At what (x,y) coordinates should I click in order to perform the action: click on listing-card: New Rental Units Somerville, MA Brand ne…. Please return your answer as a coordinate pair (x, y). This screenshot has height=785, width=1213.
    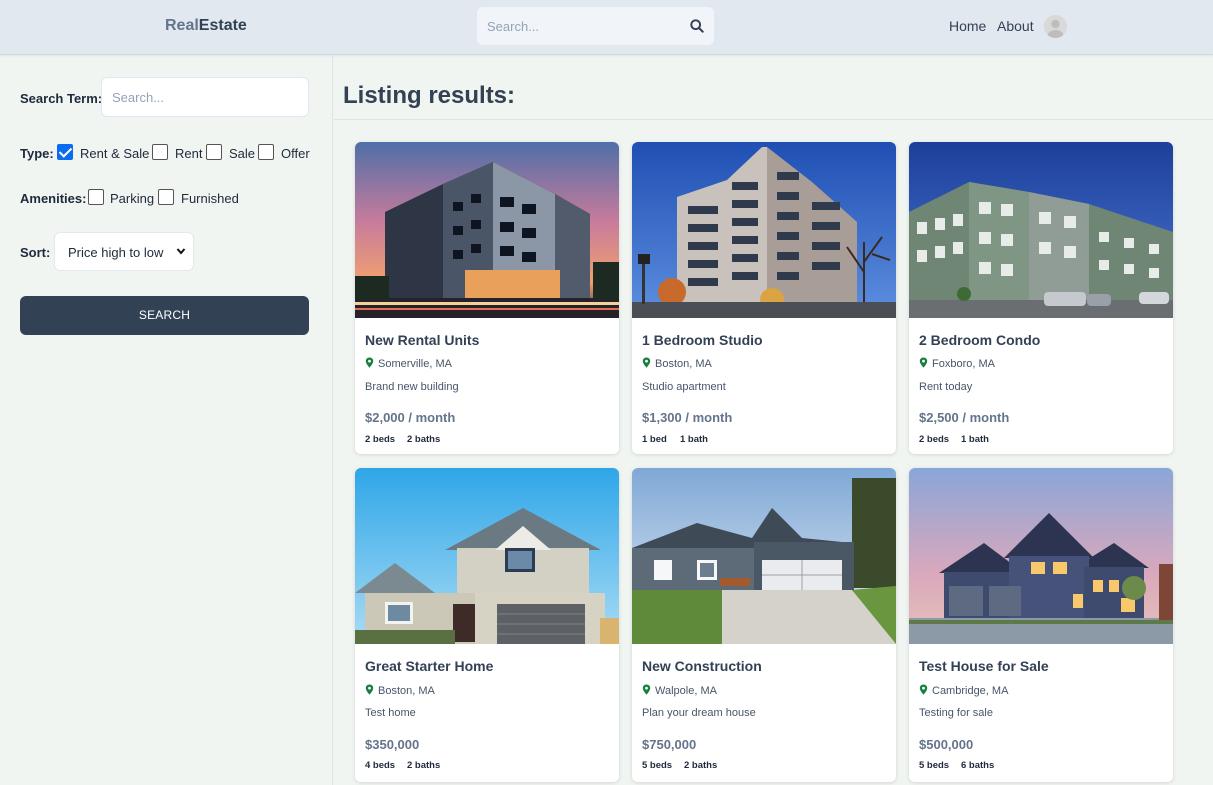
    Looking at the image, I should click on (487, 298).